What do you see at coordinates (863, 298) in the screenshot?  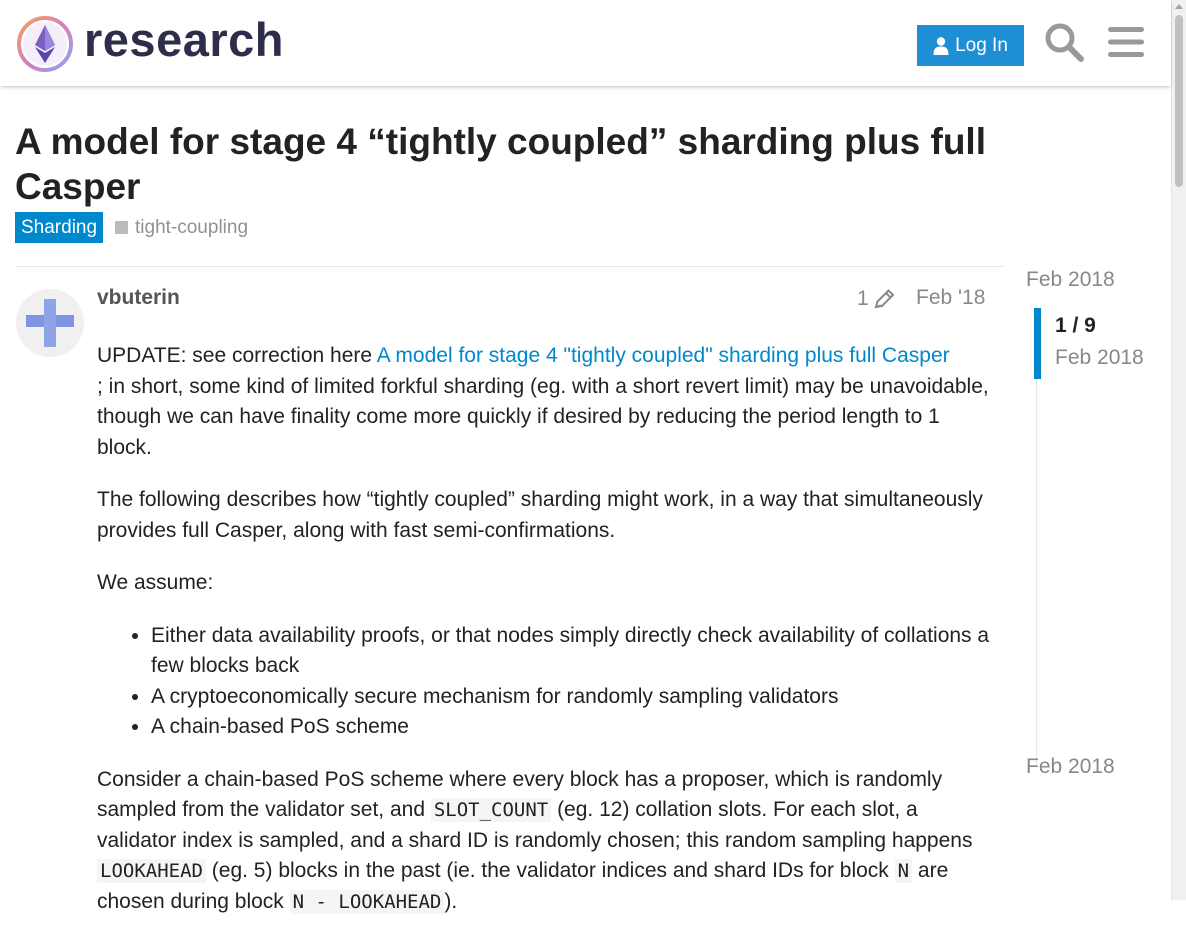 I see `edit-count: 1` at bounding box center [863, 298].